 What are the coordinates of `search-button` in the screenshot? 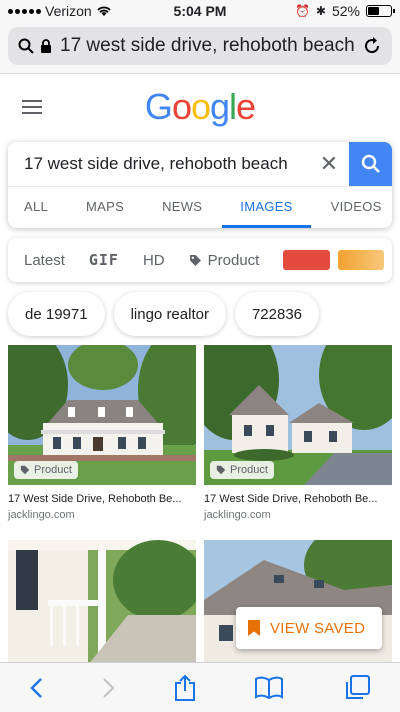 It's located at (370, 164).